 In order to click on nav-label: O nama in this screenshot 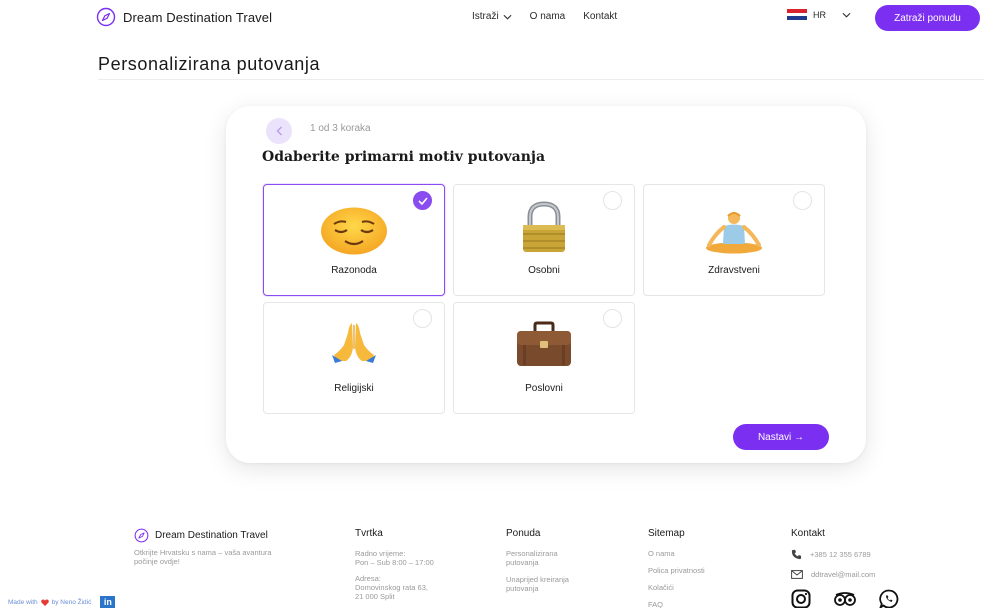, I will do `click(547, 16)`.